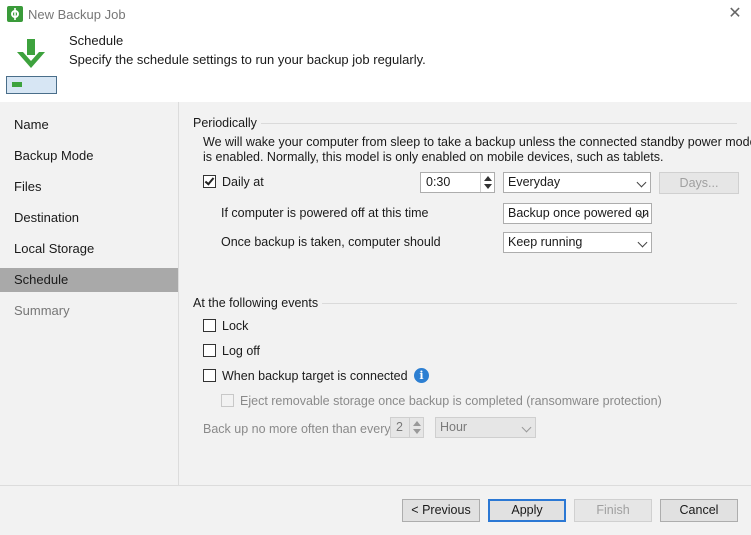 The height and width of the screenshot is (535, 751). What do you see at coordinates (243, 182) in the screenshot?
I see `daily-at-label: Daily at` at bounding box center [243, 182].